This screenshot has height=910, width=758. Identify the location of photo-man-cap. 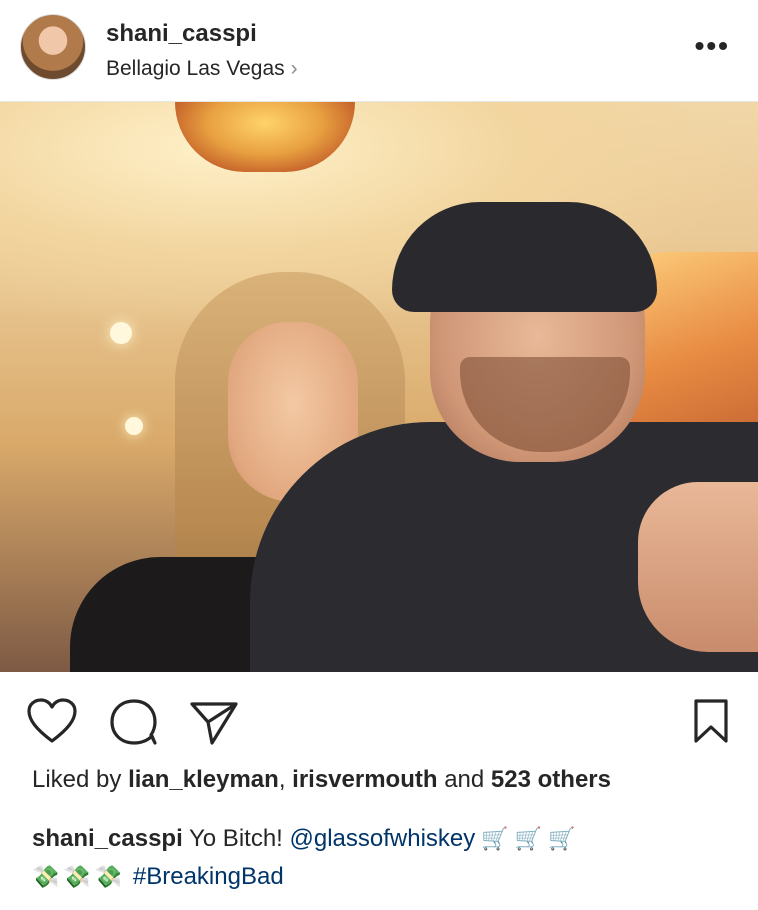
(524, 257).